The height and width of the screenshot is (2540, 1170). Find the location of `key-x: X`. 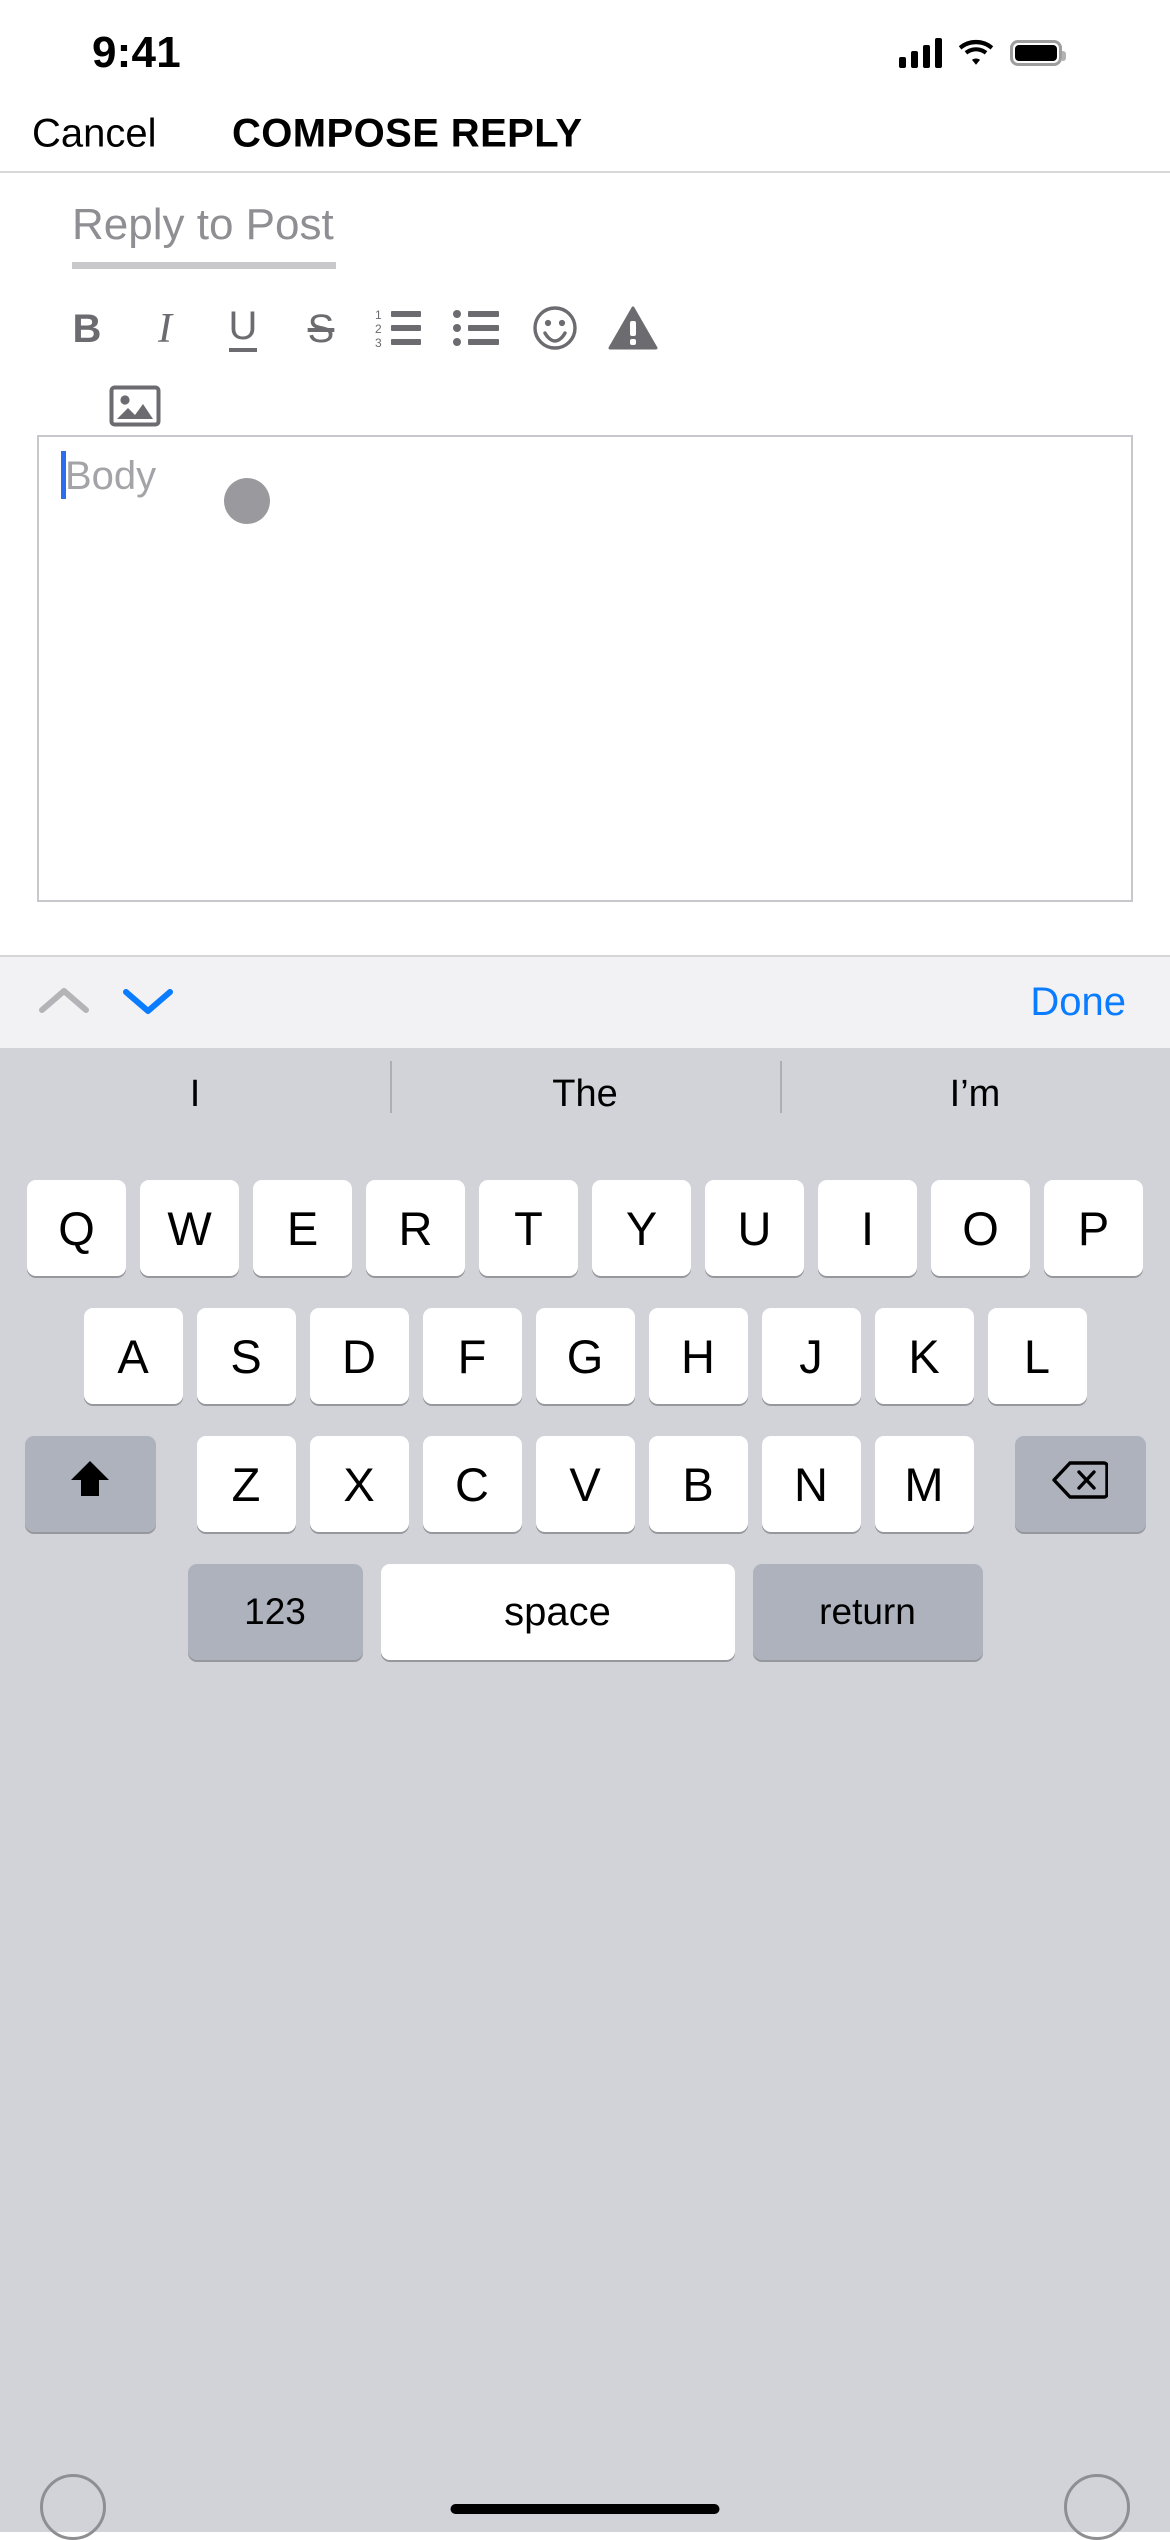

key-x: X is located at coordinates (359, 1484).